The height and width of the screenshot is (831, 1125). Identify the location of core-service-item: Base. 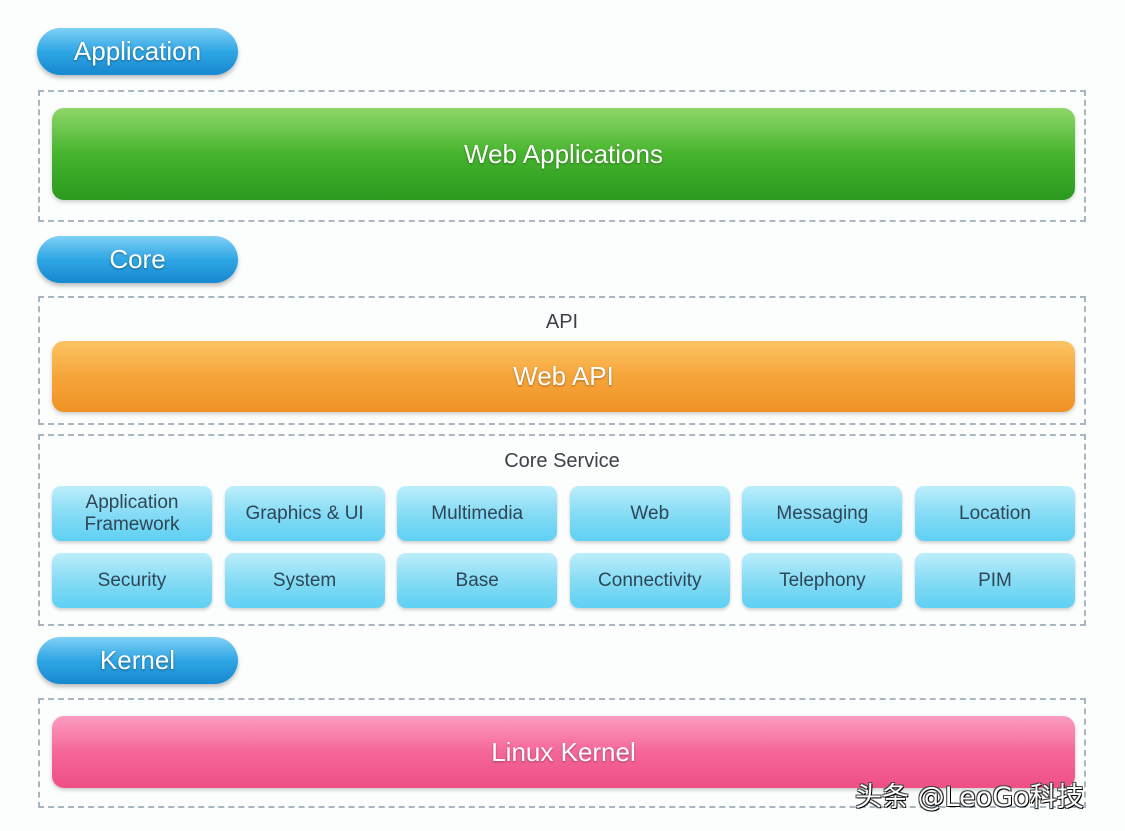
(477, 580).